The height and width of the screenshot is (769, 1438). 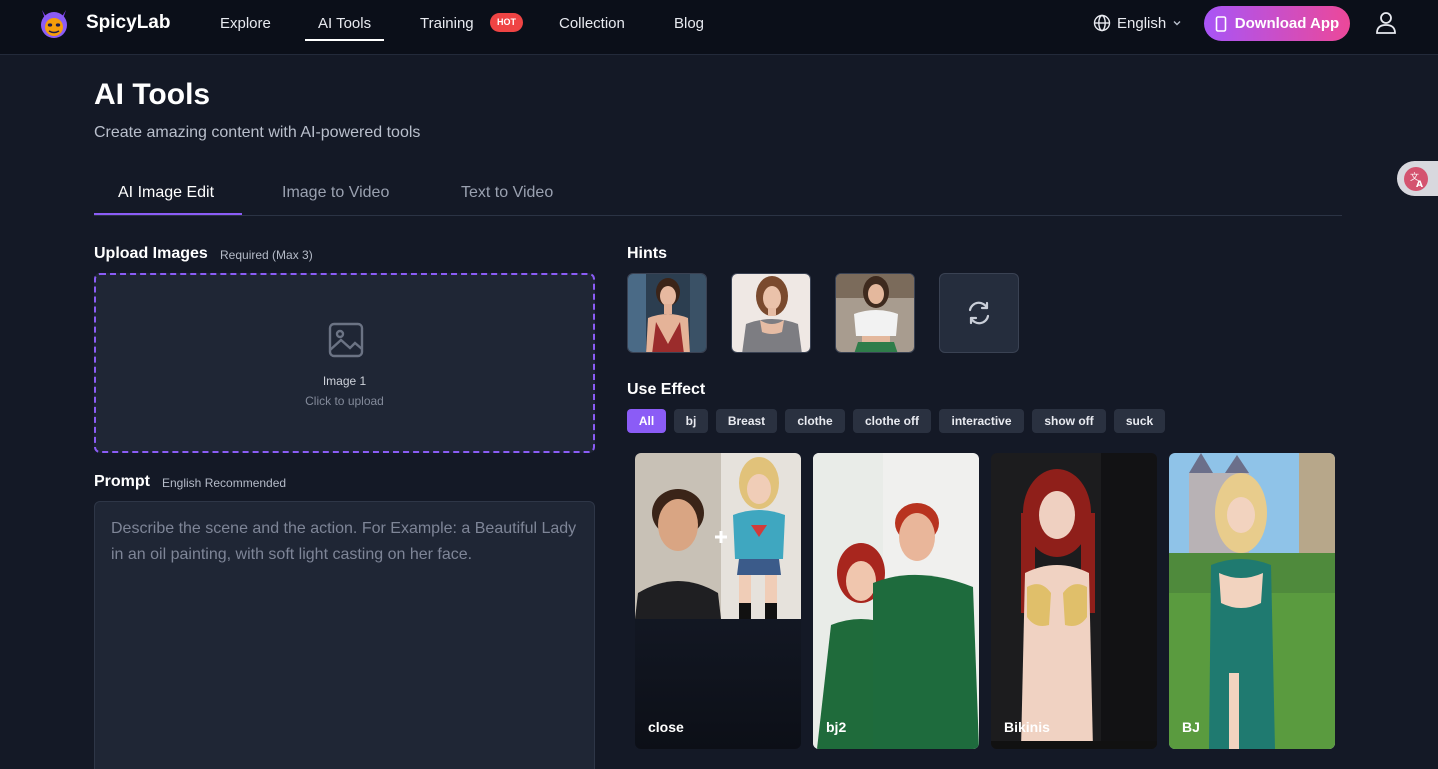 I want to click on upload-slot-hint: Click to upload, so click(x=344, y=401).